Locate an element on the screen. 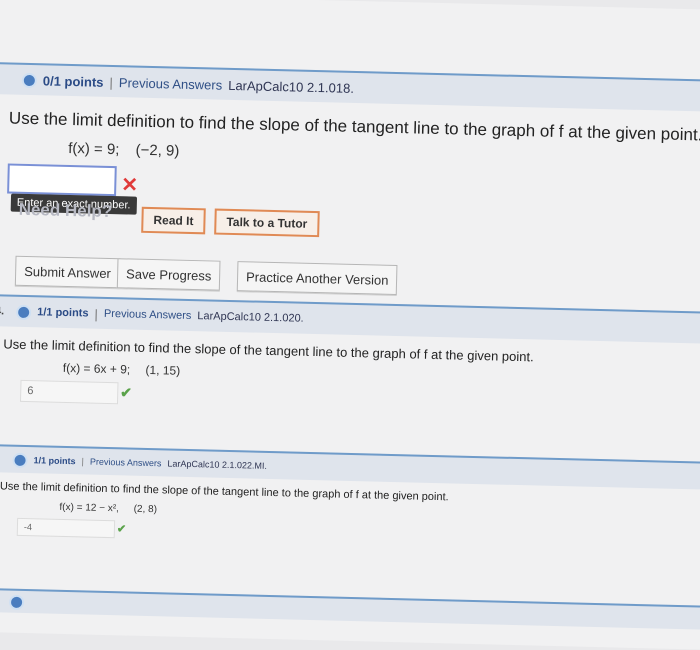 Image resolution: width=700 pixels, height=650 pixels. given-point: (2, 8) is located at coordinates (145, 509).